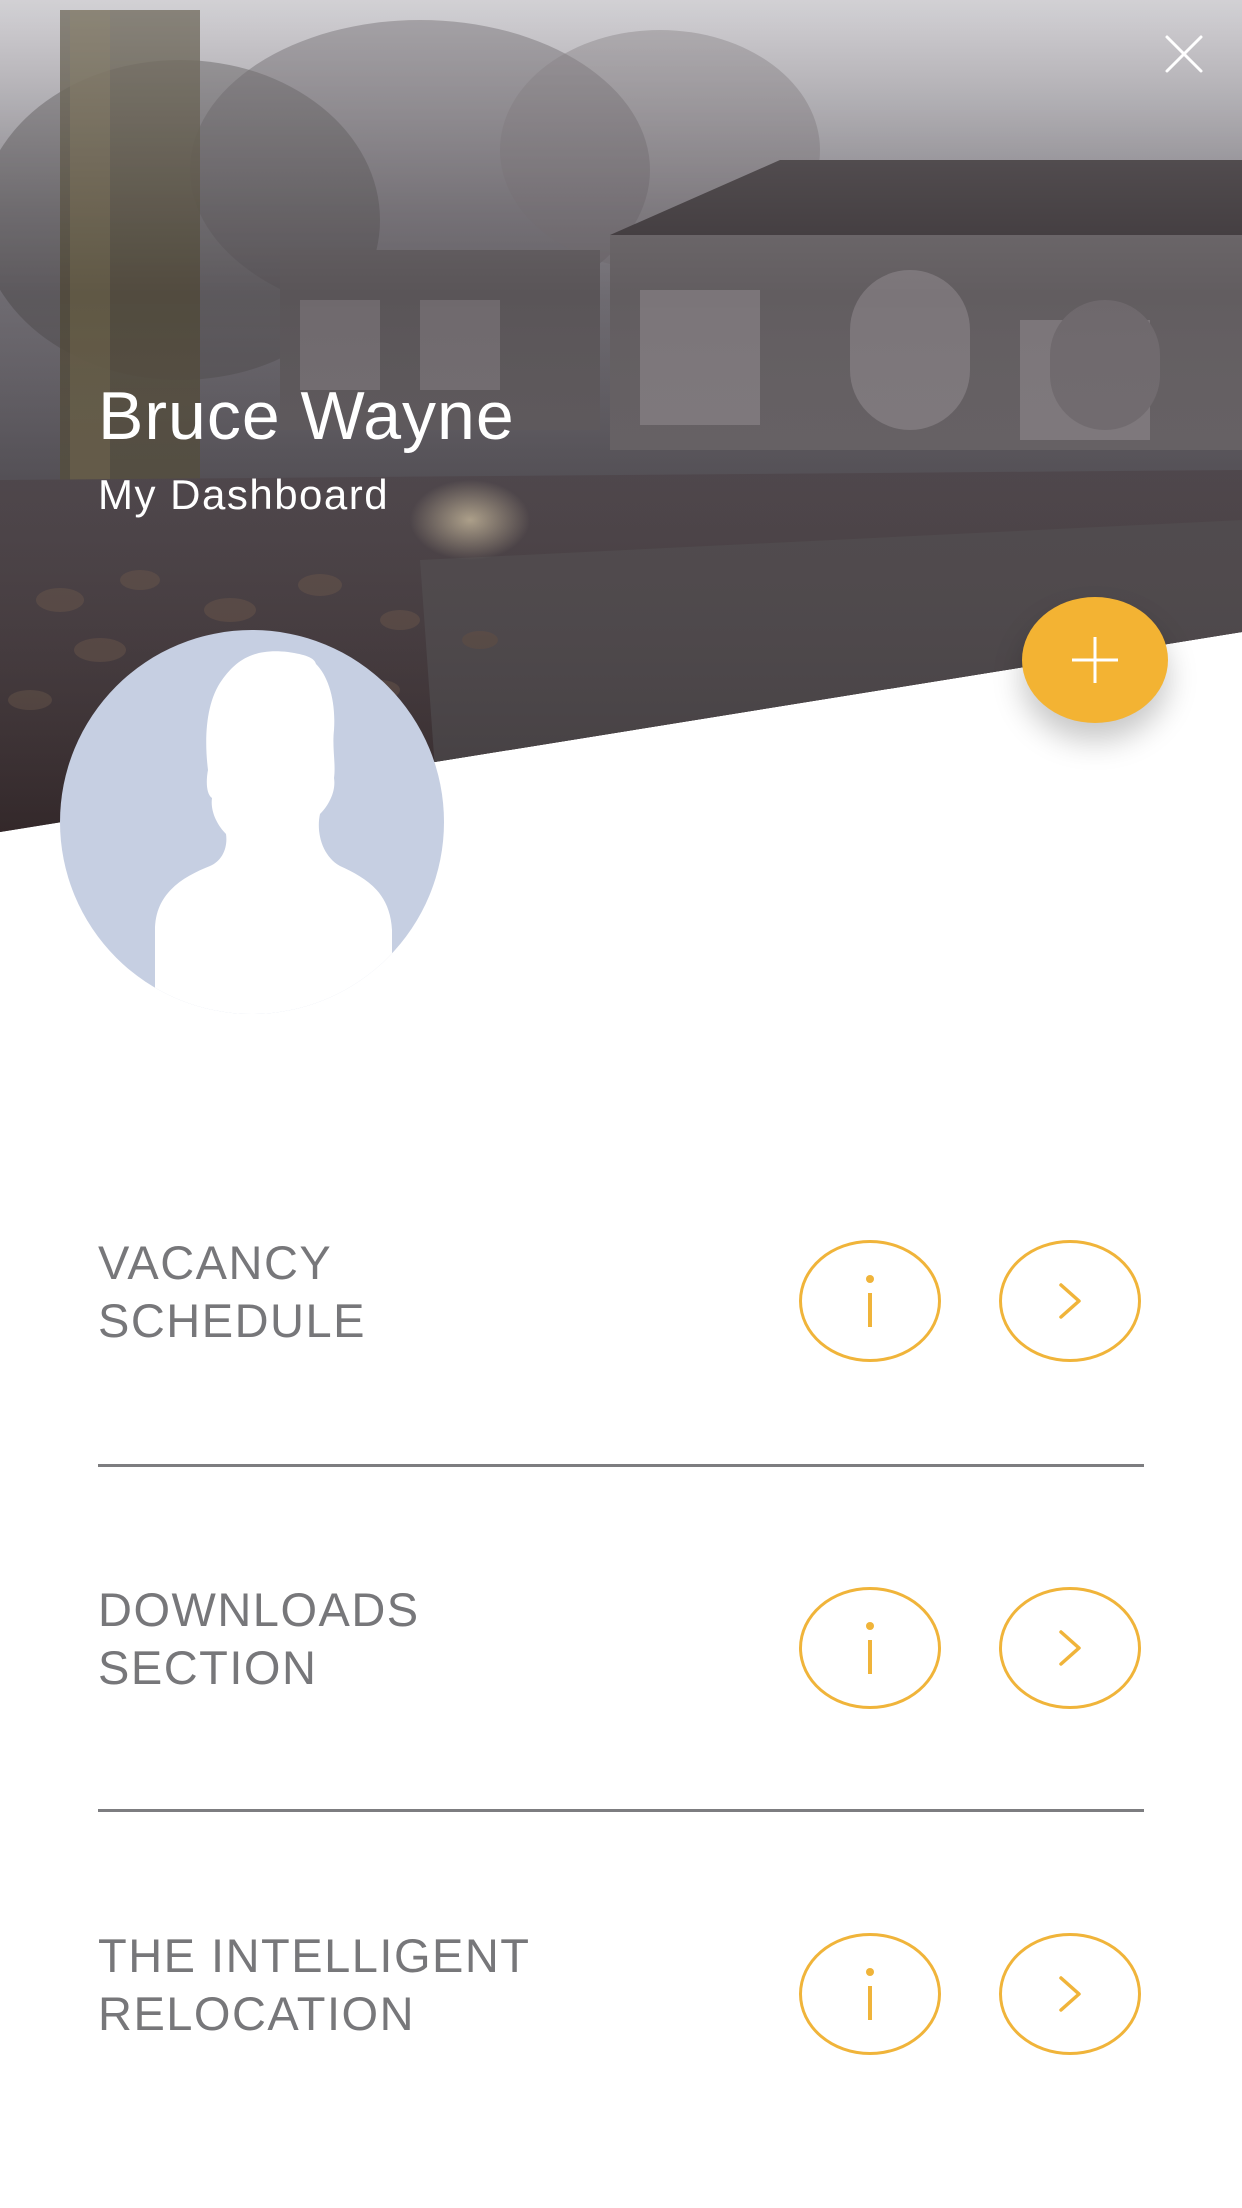  What do you see at coordinates (244, 494) in the screenshot?
I see `page-subtitle: My Dashboard` at bounding box center [244, 494].